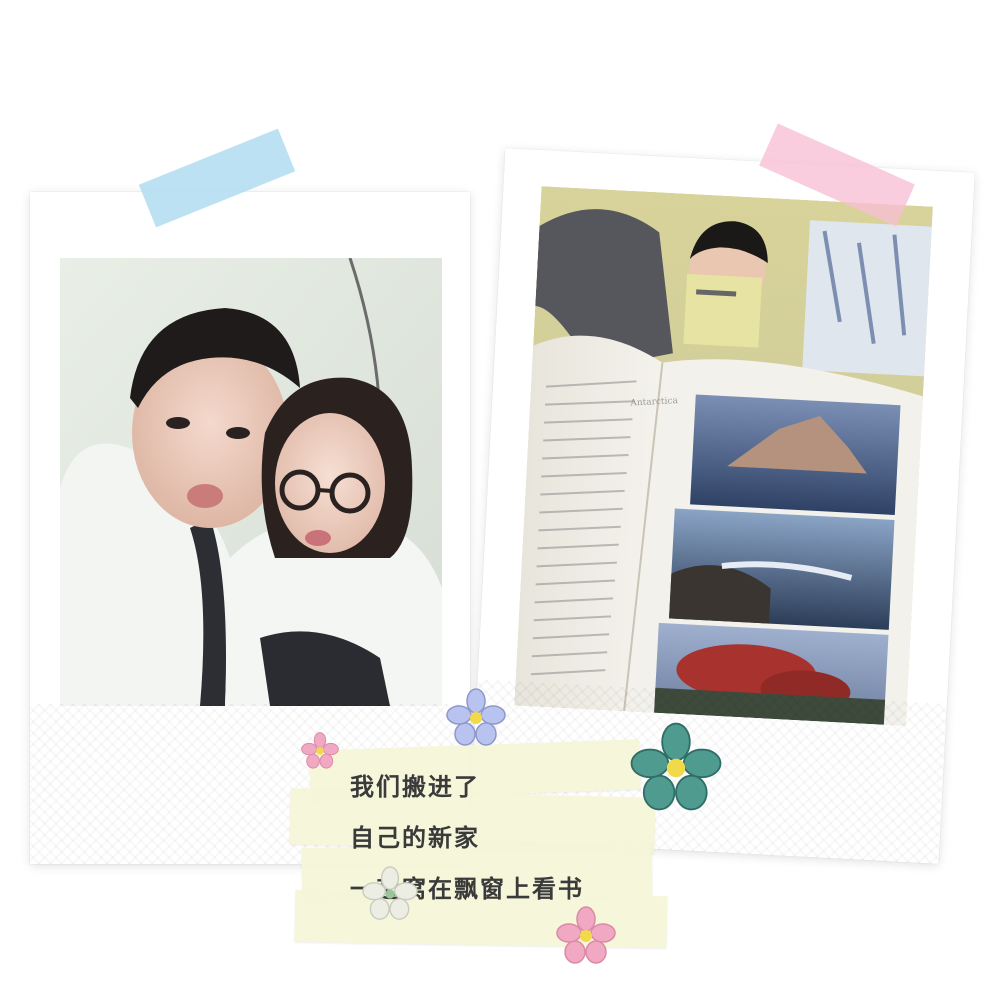 This screenshot has width=1000, height=1000. What do you see at coordinates (415, 837) in the screenshot?
I see `caption-line-2: 自己的新家` at bounding box center [415, 837].